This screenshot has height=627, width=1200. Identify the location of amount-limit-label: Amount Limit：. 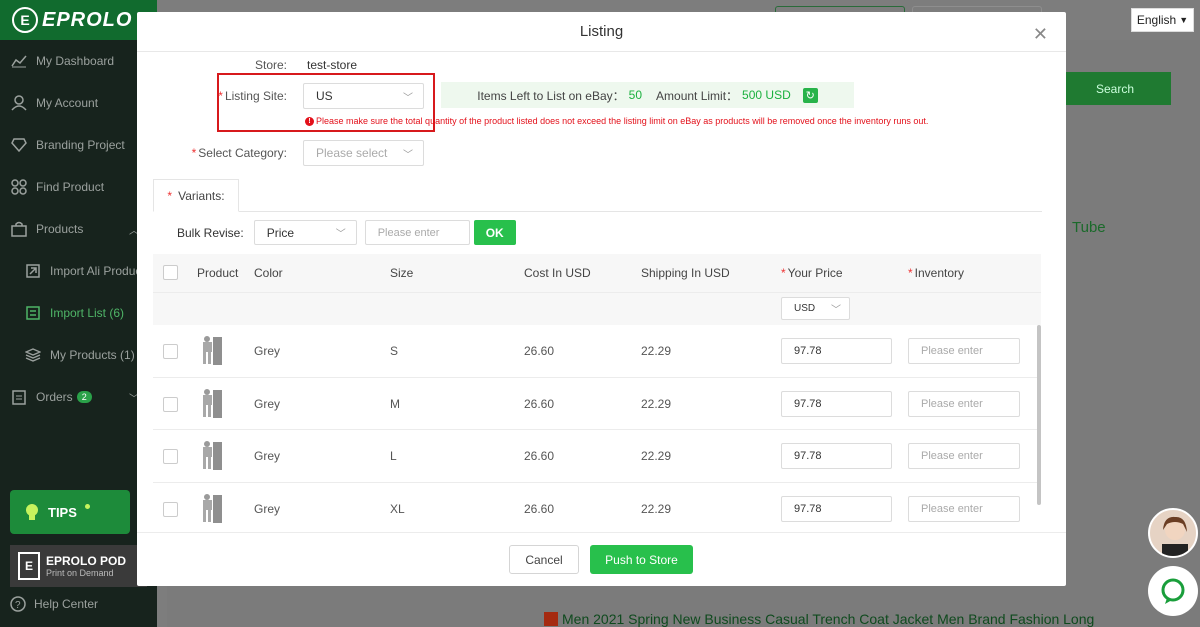
(697, 95).